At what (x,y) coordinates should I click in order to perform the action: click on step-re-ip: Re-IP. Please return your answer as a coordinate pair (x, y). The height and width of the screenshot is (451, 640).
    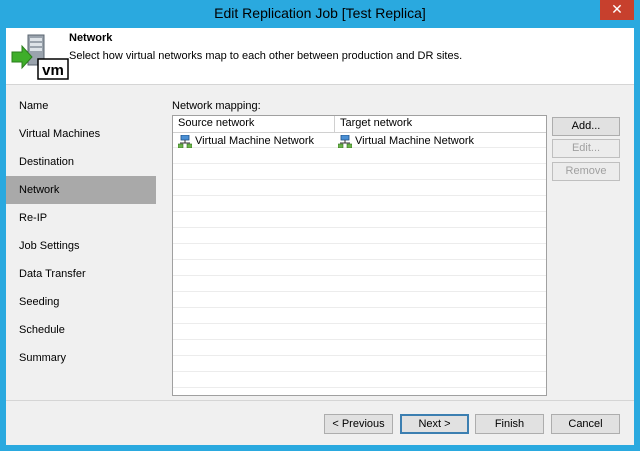
    Looking at the image, I should click on (81, 218).